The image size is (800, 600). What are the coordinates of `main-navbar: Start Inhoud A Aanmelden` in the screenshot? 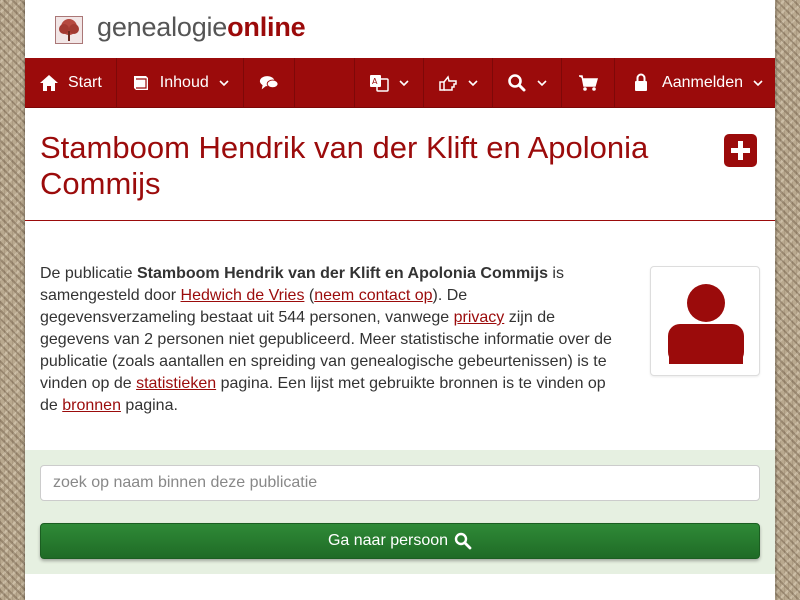 It's located at (400, 83).